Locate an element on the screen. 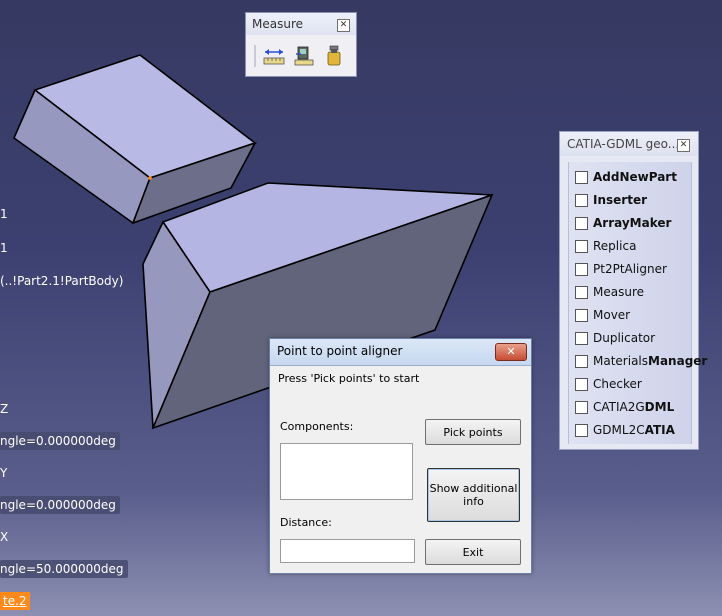 Image resolution: width=722 pixels, height=616 pixels. palette-item-label: Inserter is located at coordinates (620, 200).